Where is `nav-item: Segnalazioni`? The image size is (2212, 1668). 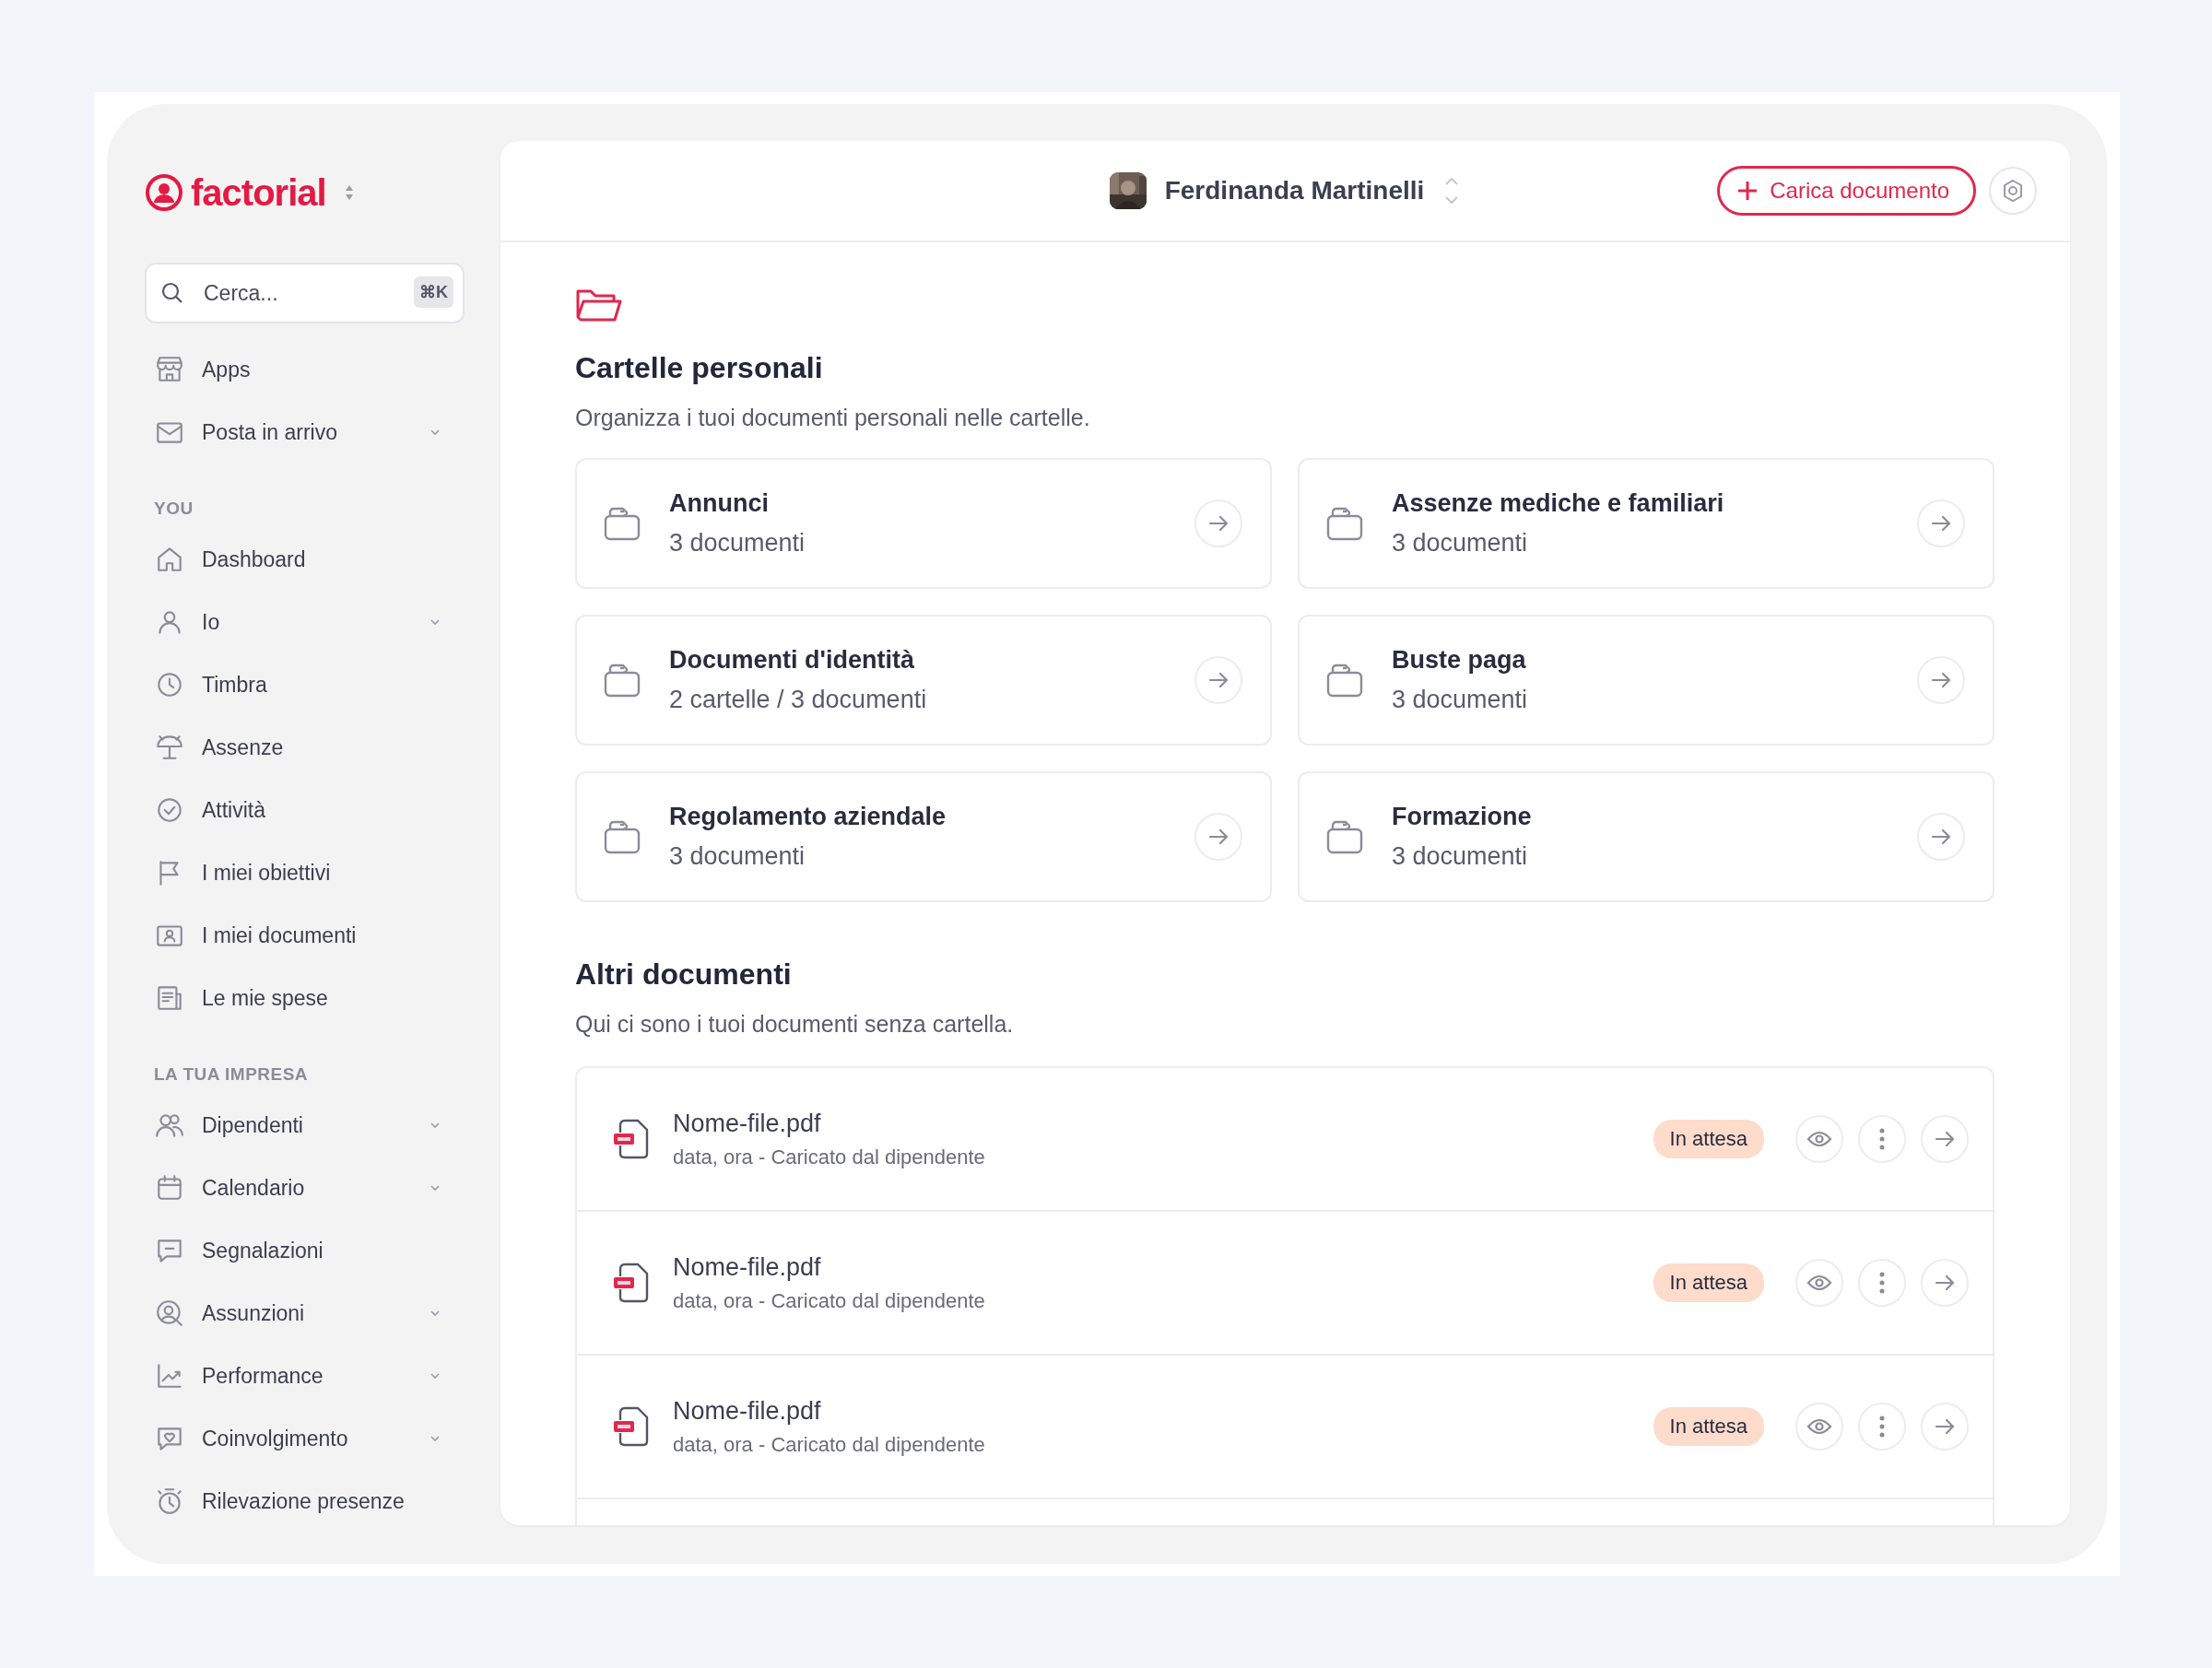 nav-item: Segnalazioni is located at coordinates (300, 1250).